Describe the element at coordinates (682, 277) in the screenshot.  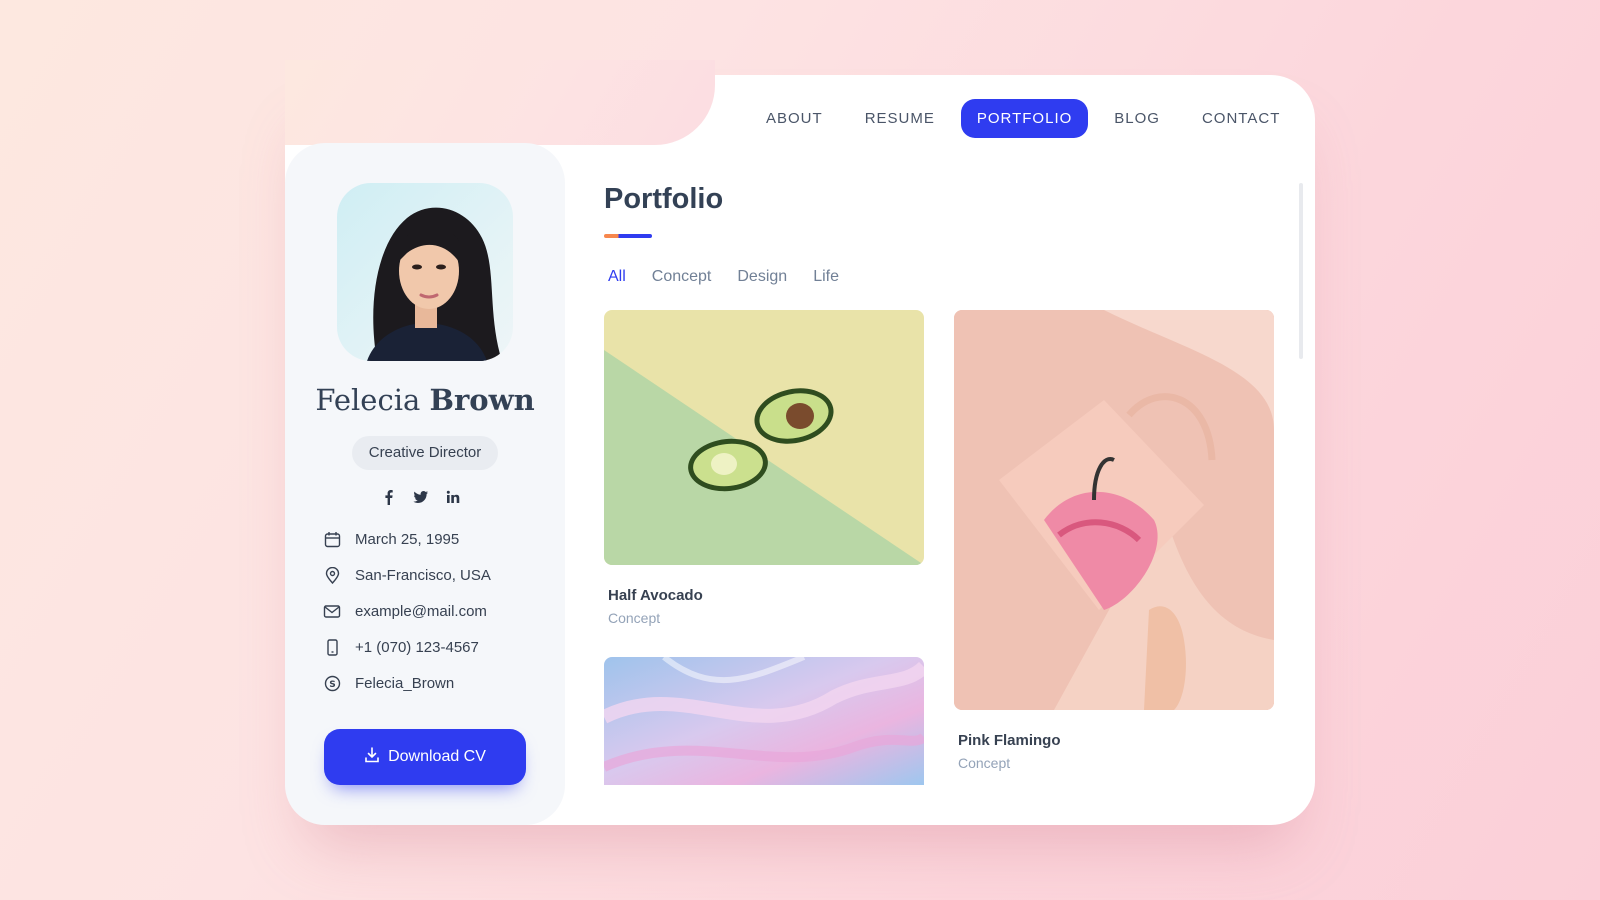
I see `filter-concept: Concept` at that location.